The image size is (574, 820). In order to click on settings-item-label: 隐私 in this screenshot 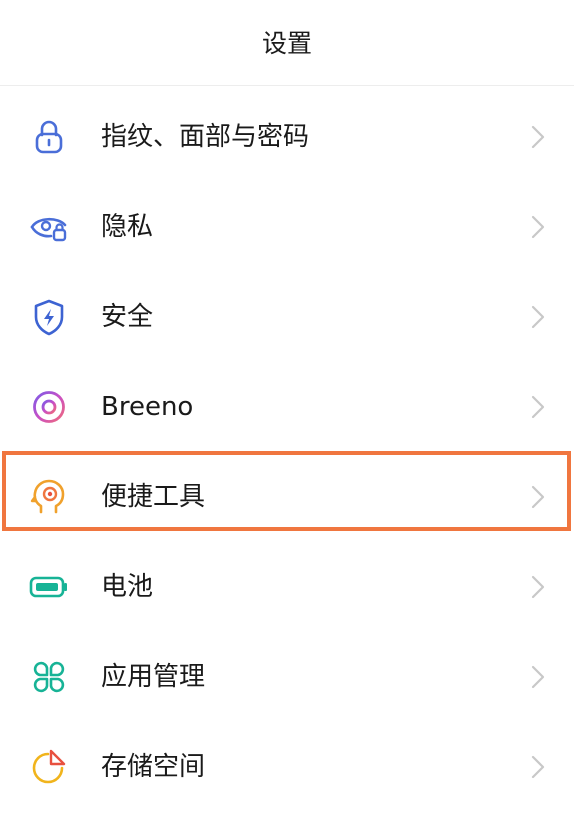, I will do `click(127, 227)`.